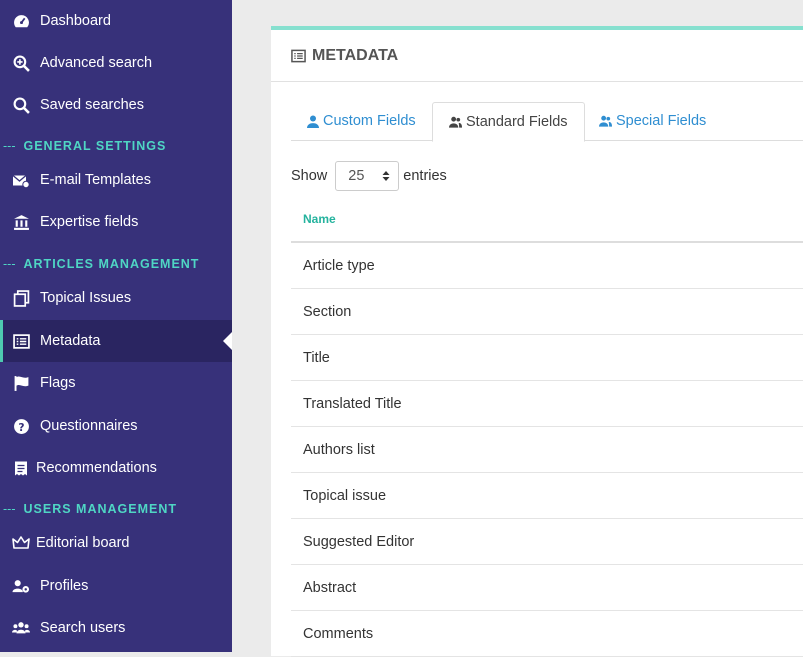 The width and height of the screenshot is (803, 657). What do you see at coordinates (101, 264) in the screenshot?
I see `section-articles-management: --- ARTICLES MANAGEMENT` at bounding box center [101, 264].